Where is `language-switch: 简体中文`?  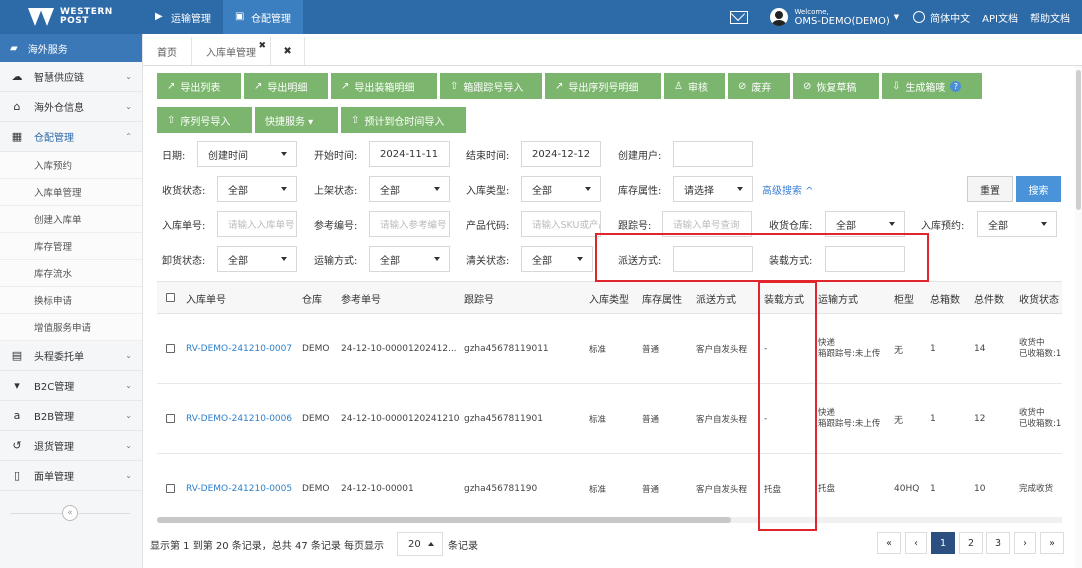
language-switch: 简体中文 is located at coordinates (950, 17).